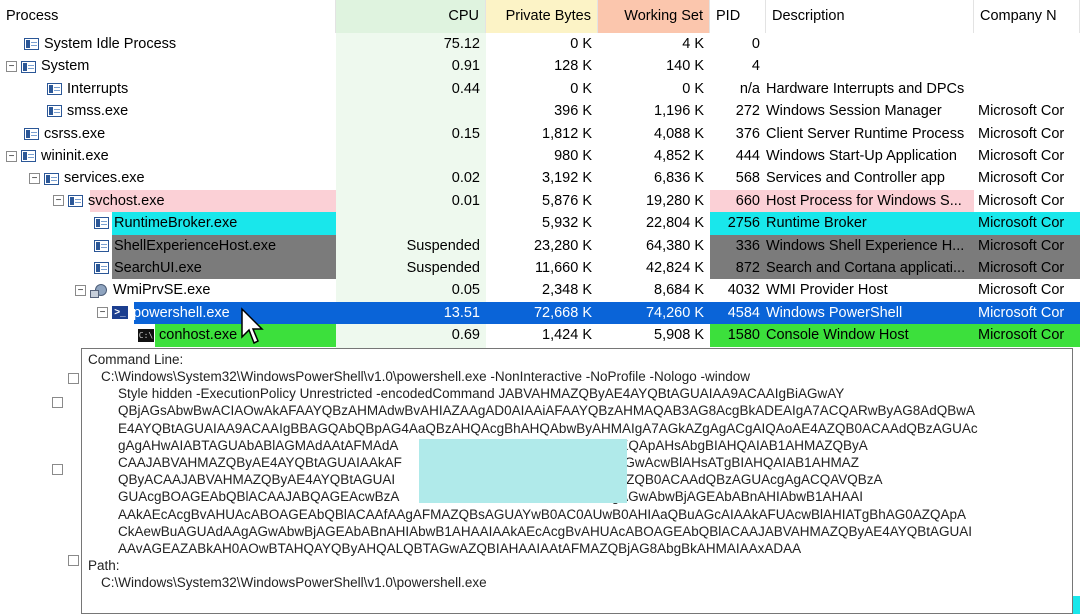  What do you see at coordinates (573, 156) in the screenshot?
I see `private-bytes-value: 980 K` at bounding box center [573, 156].